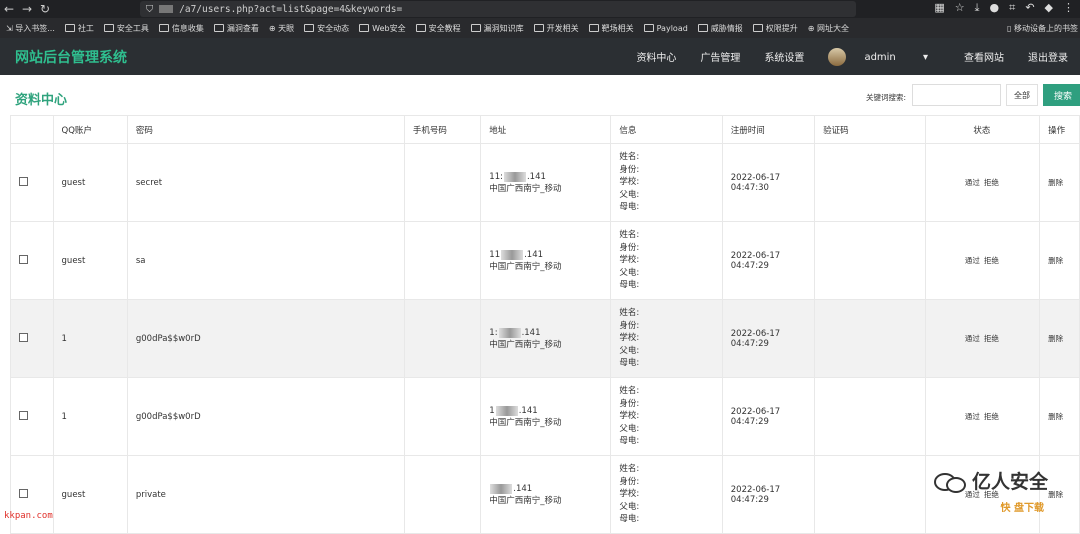 The height and width of the screenshot is (534, 1080). I want to click on bookmark-folder: 威胁情报, so click(720, 28).